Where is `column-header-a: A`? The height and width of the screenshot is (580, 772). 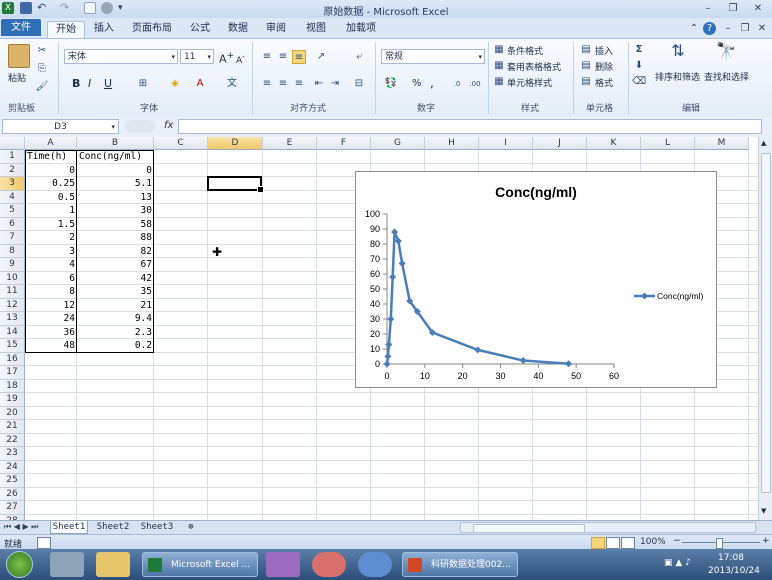 column-header-a: A is located at coordinates (51, 143).